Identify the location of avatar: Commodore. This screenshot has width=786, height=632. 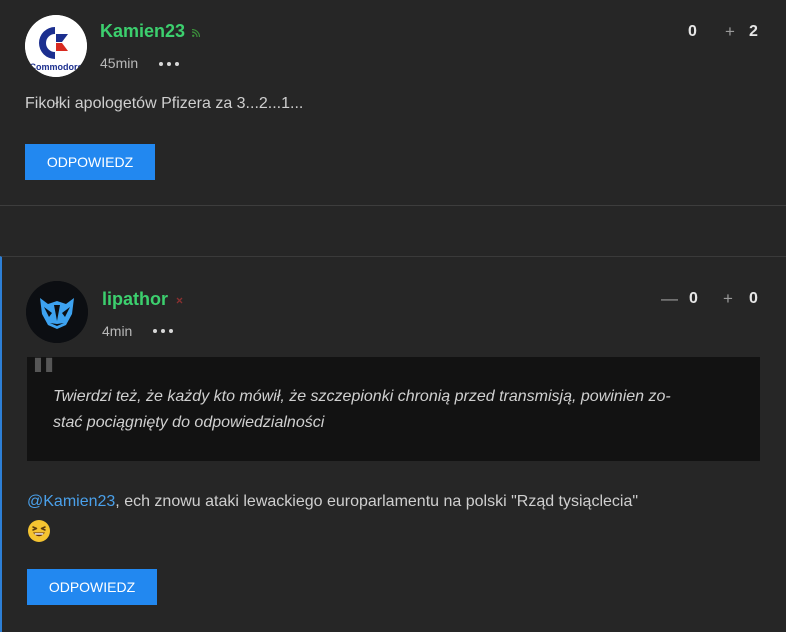
(56, 46).